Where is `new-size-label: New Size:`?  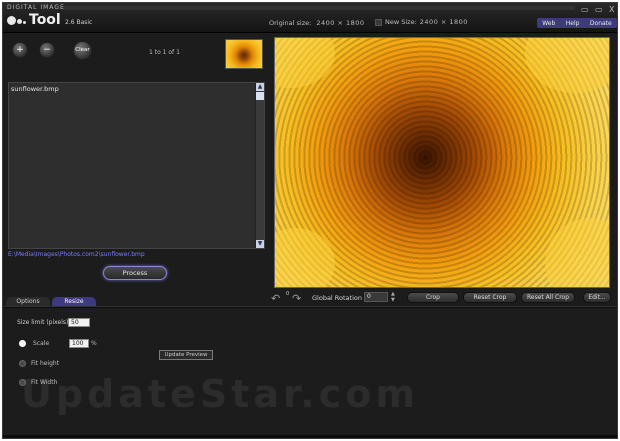 new-size-label: New Size: is located at coordinates (401, 22).